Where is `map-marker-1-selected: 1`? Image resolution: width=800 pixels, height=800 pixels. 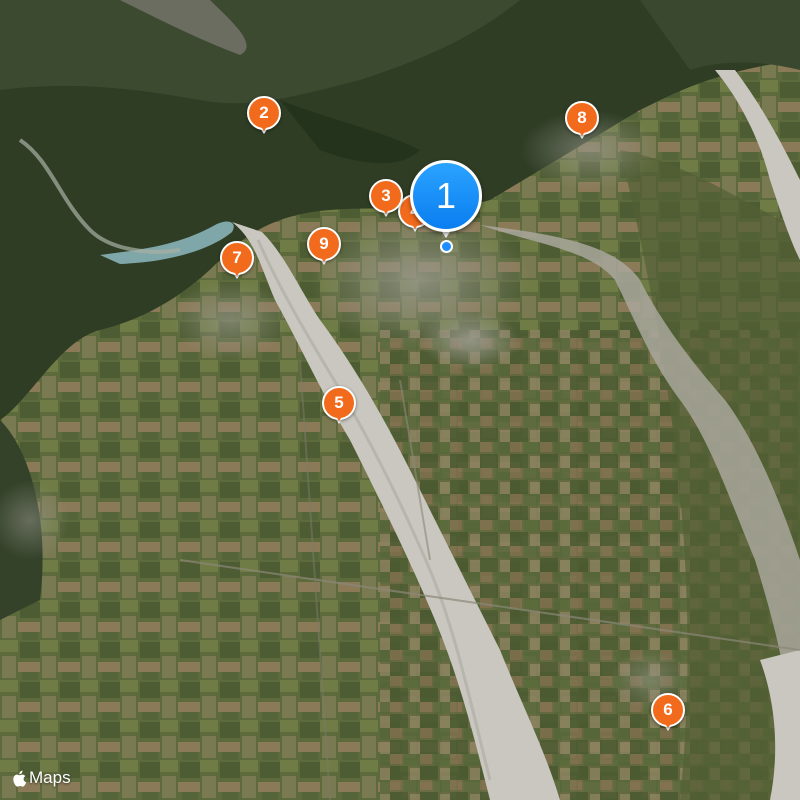 map-marker-1-selected: 1 is located at coordinates (446, 206).